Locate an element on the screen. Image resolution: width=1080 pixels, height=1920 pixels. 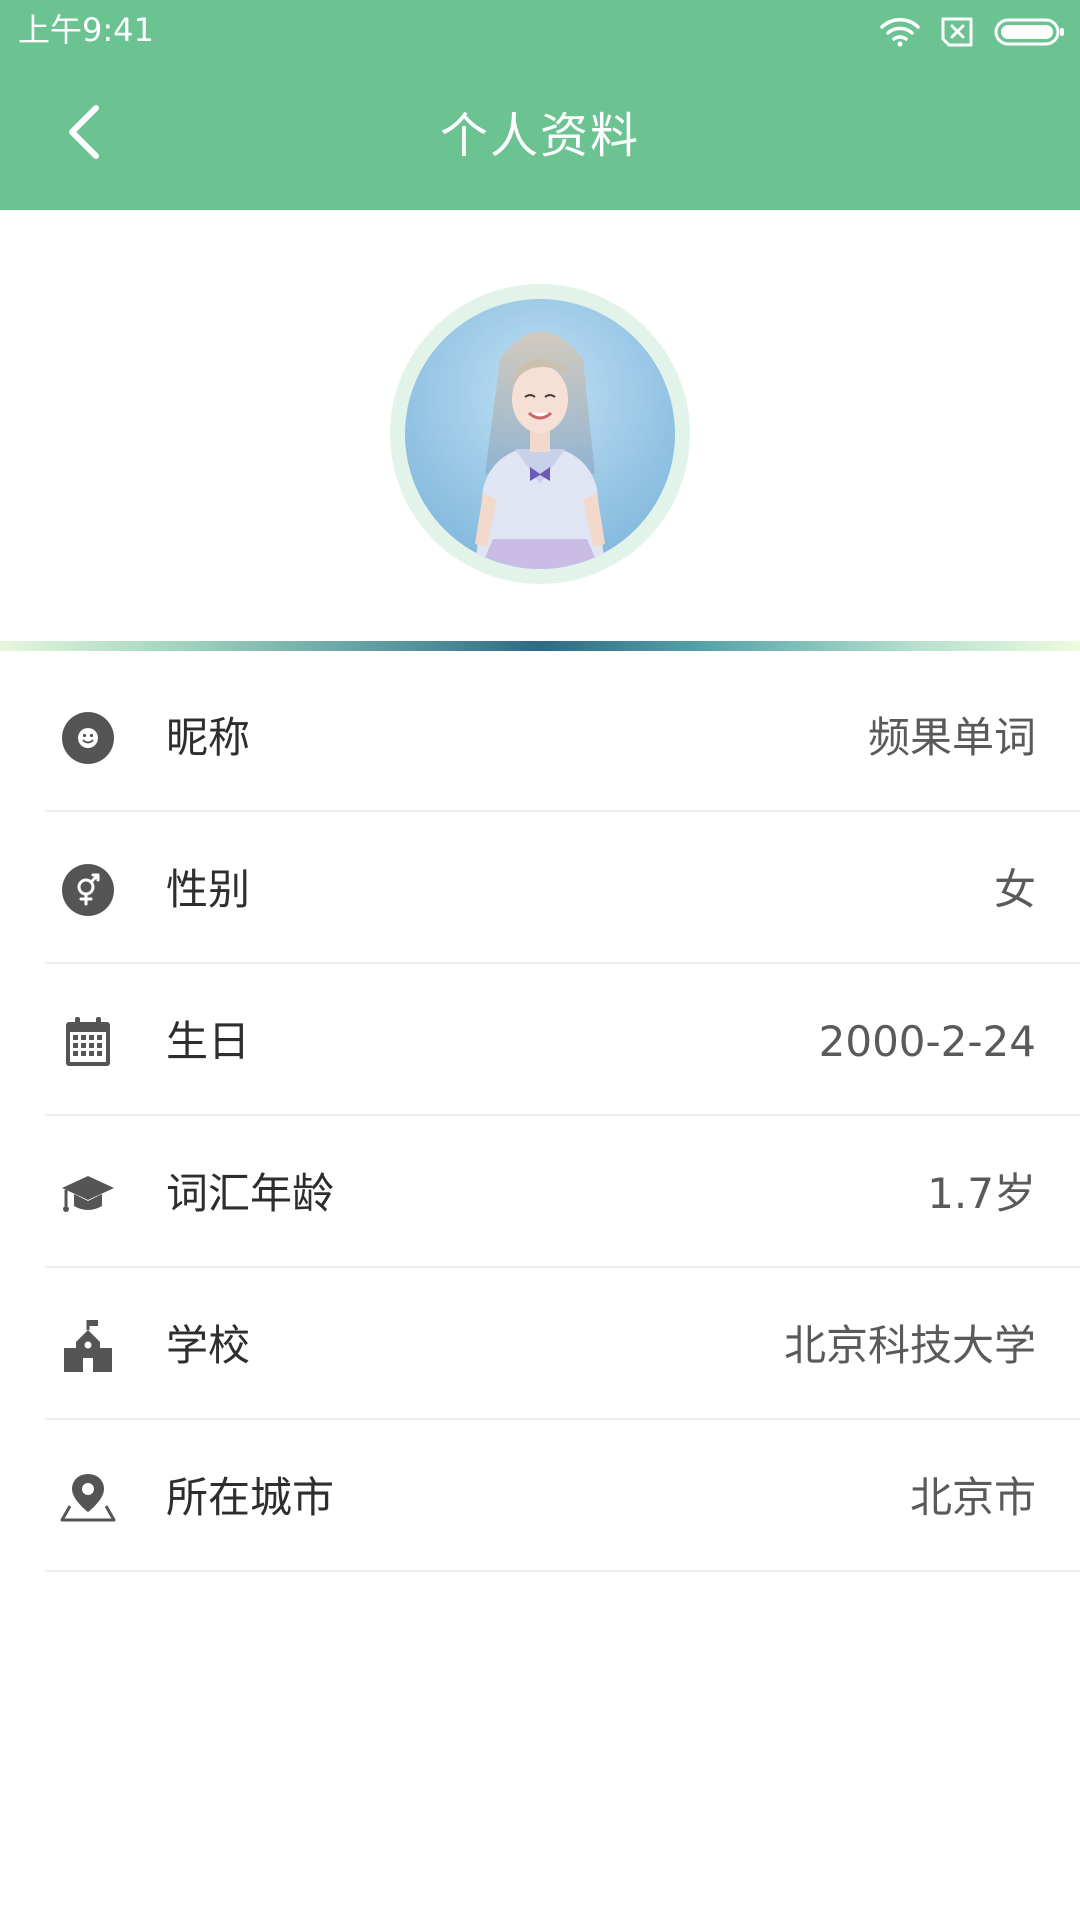
status-bar: 上午9:41 is located at coordinates (540, 31).